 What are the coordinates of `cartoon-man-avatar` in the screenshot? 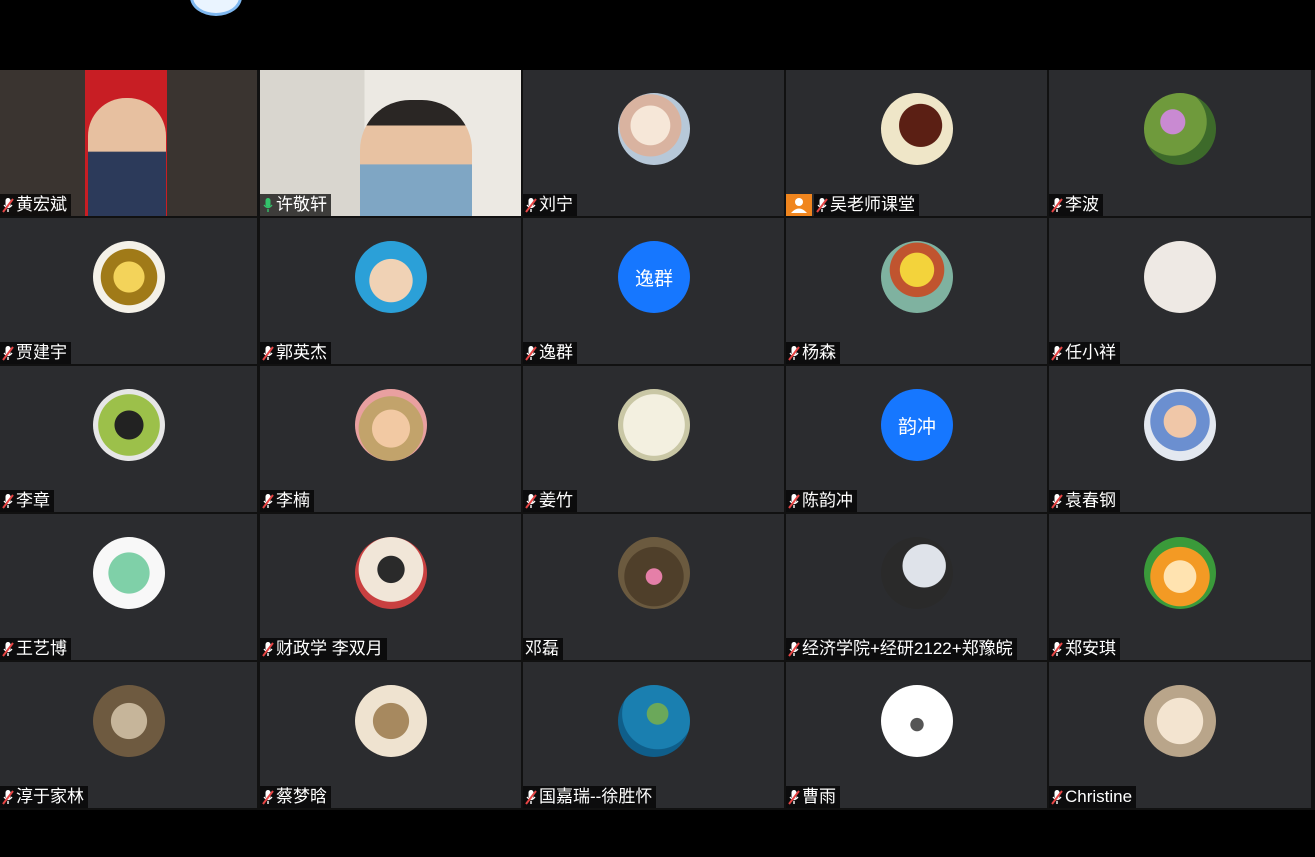 It's located at (1180, 425).